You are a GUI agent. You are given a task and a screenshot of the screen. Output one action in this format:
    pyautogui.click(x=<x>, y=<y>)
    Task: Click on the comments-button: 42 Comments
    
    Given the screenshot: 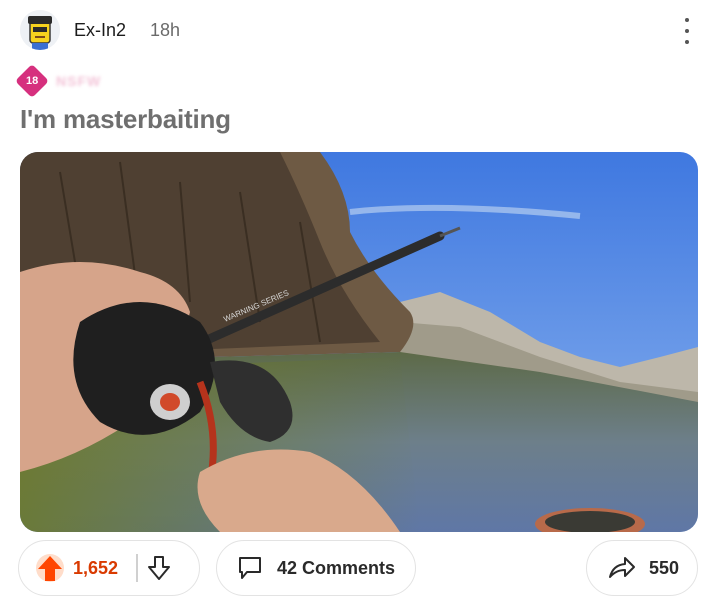 What is the action you would take?
    pyautogui.click(x=316, y=568)
    